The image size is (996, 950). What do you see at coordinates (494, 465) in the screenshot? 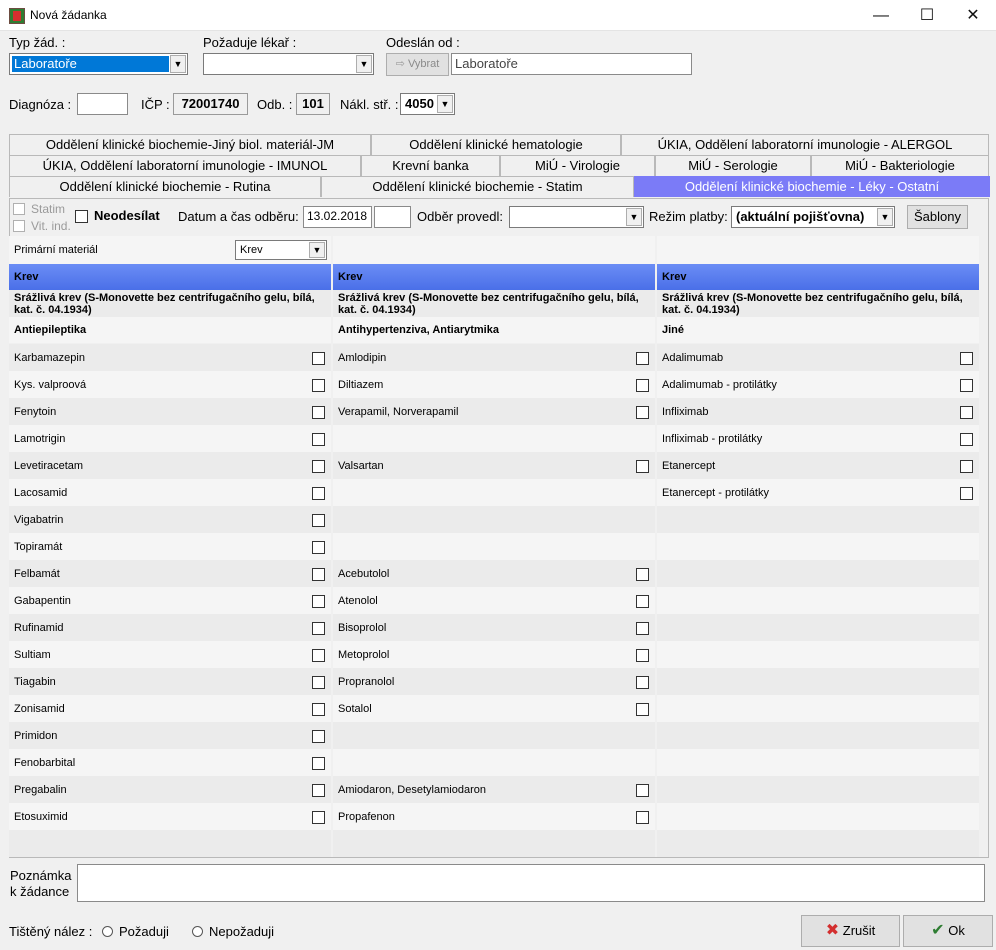
I see `test-row: Valsartan` at bounding box center [494, 465].